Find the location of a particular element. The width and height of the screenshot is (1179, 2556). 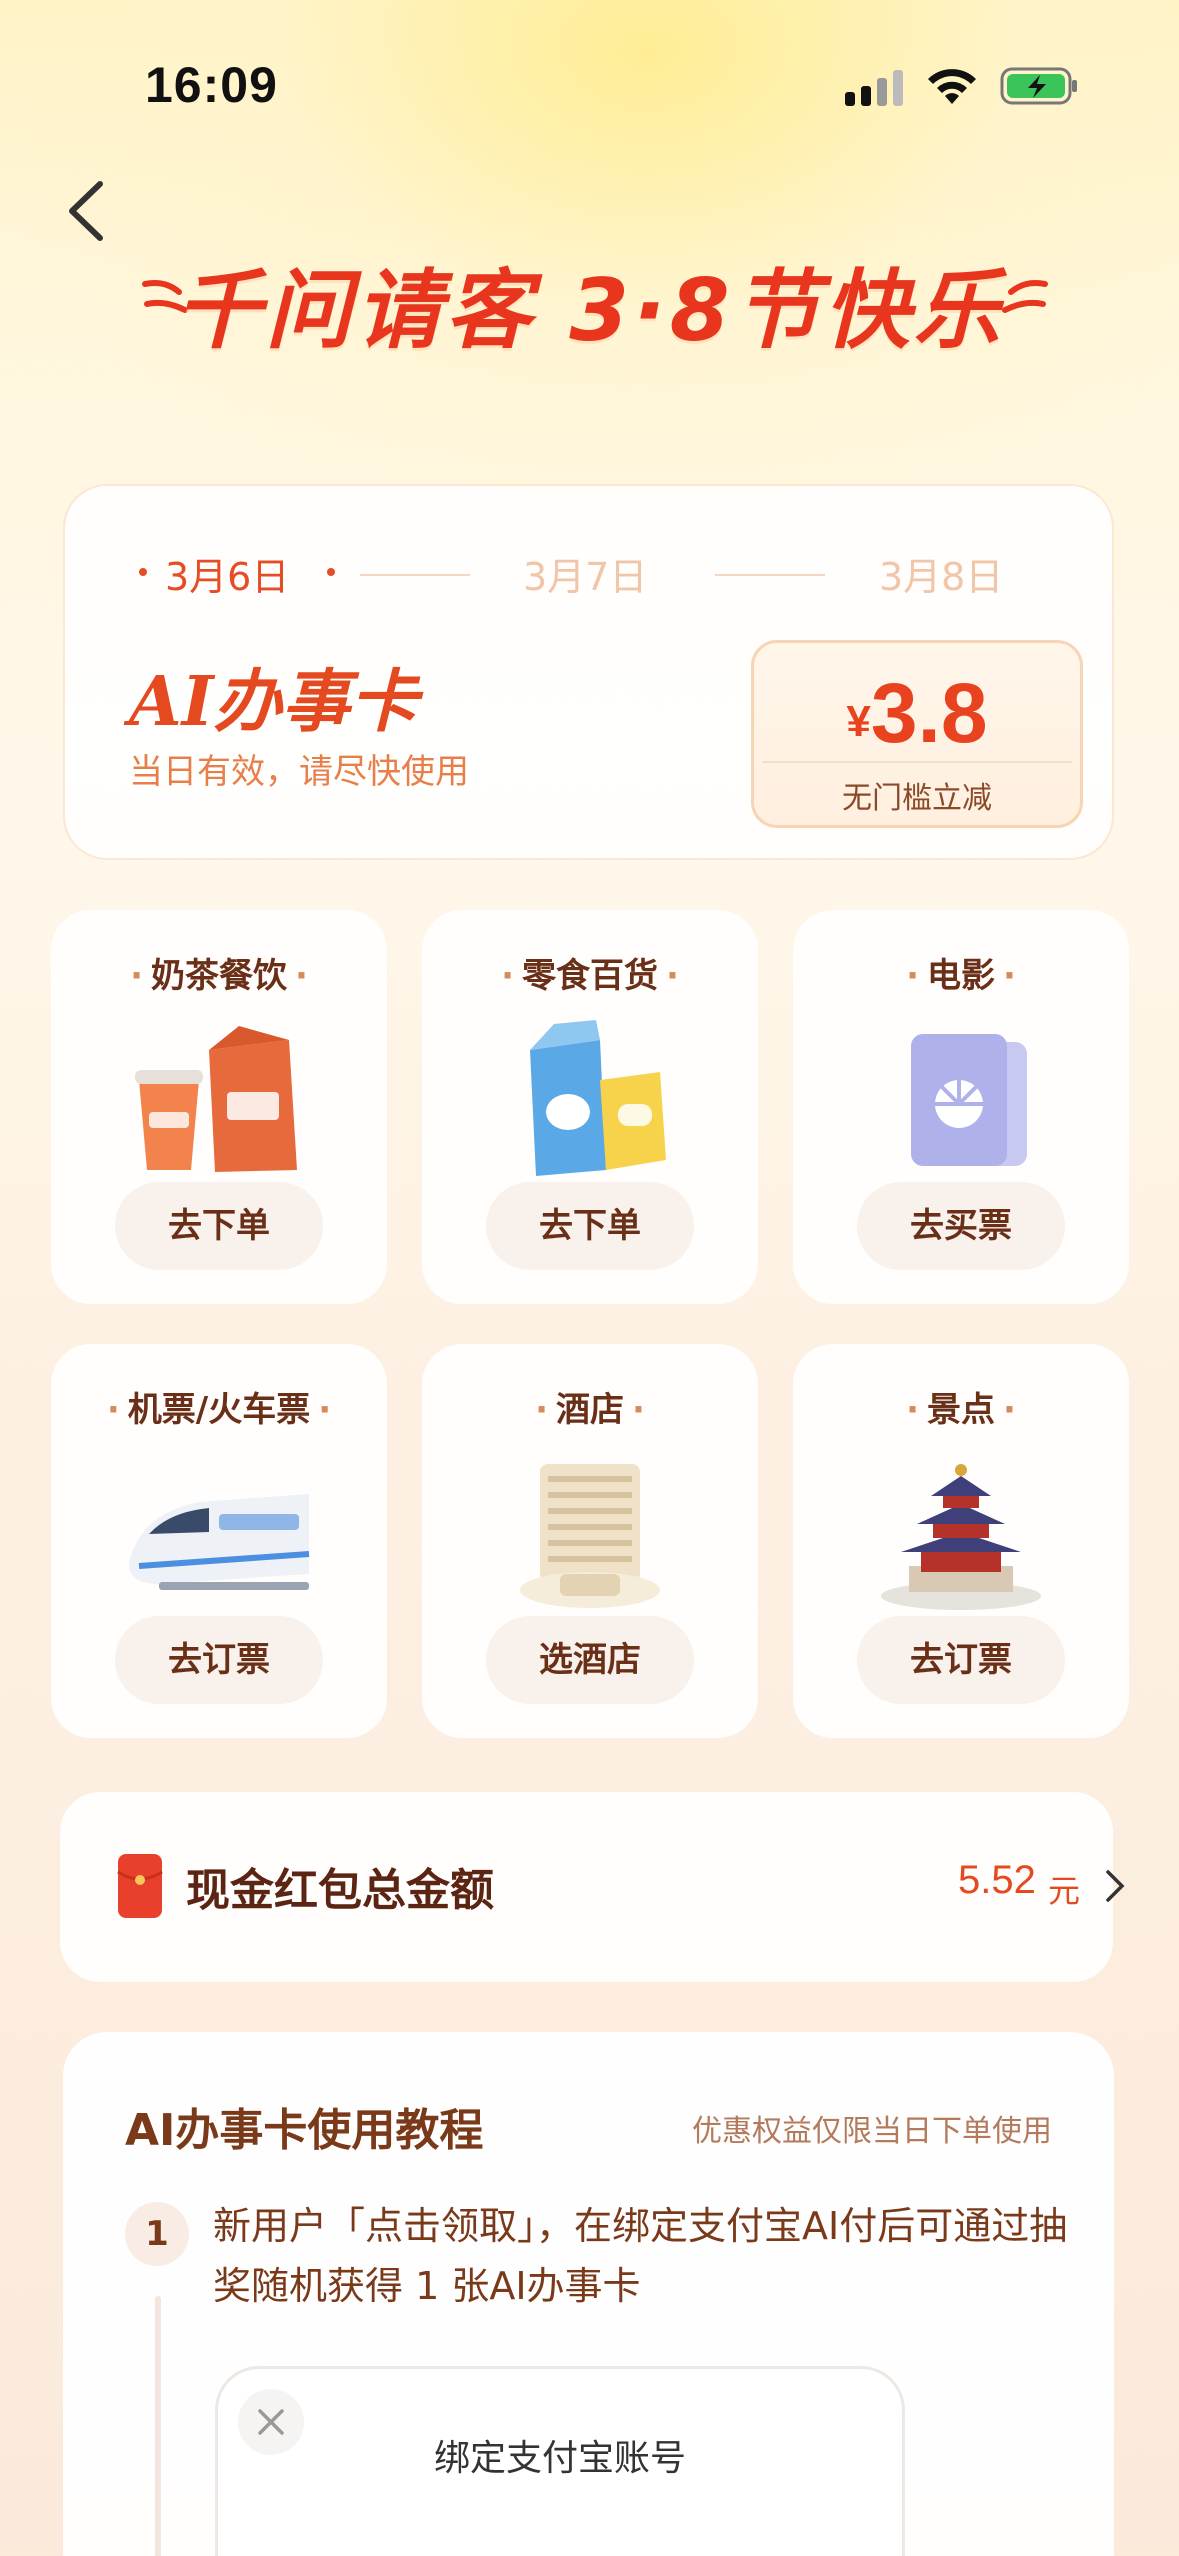

tile-milk-tea: 奶茶餐饮 去下单 is located at coordinates (219, 1107).